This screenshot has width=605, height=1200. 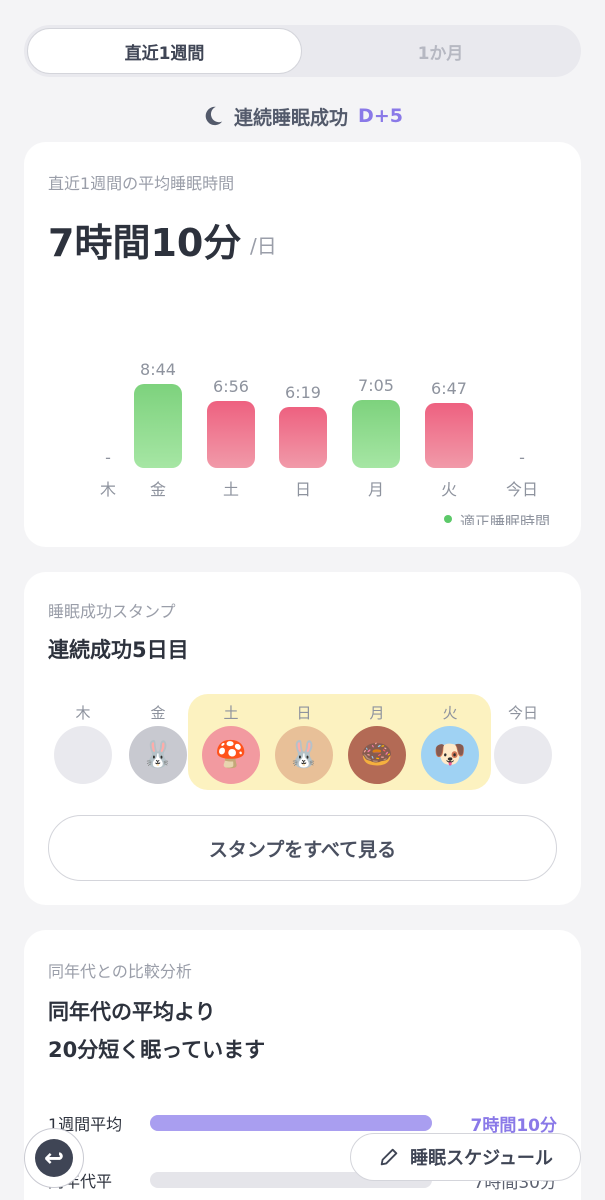 I want to click on stamp-character-icon: 🐶, so click(x=450, y=755).